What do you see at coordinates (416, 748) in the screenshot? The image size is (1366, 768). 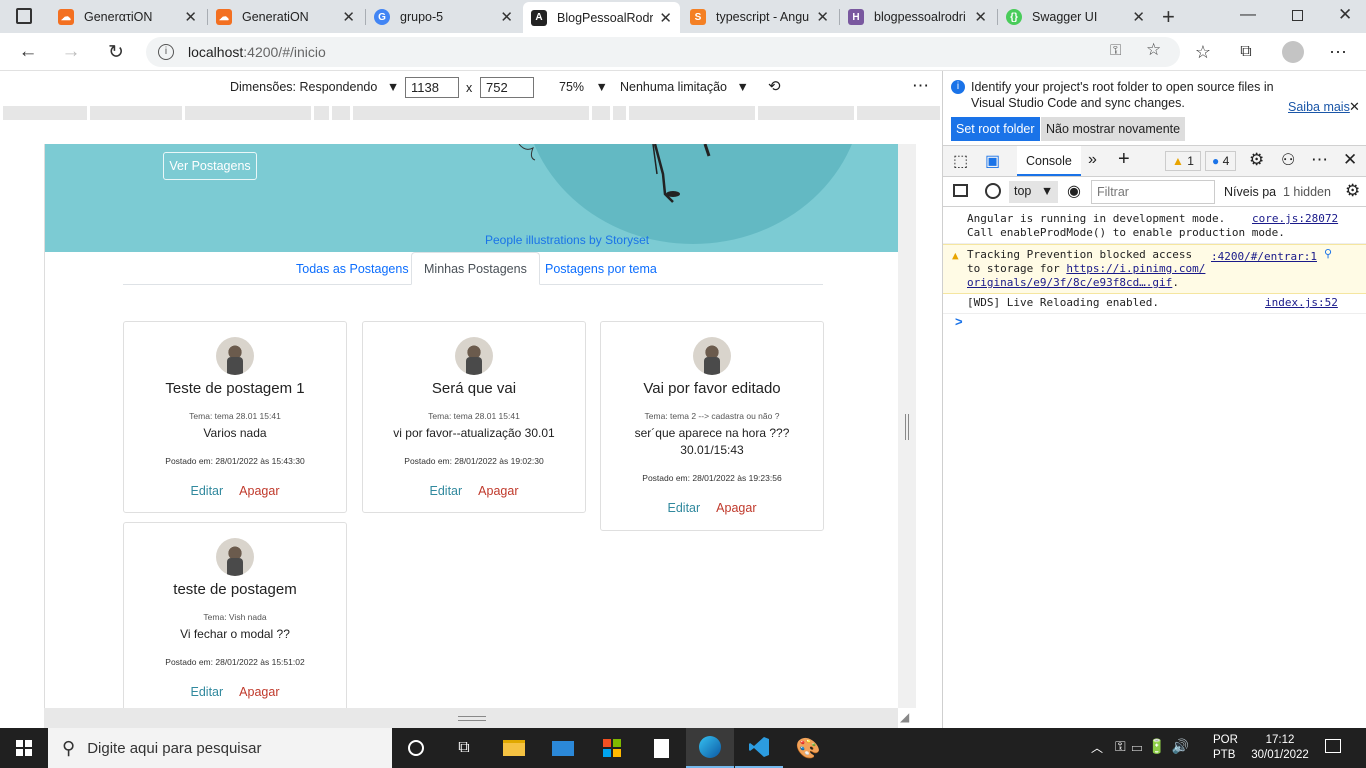 I see `cortana-icon` at bounding box center [416, 748].